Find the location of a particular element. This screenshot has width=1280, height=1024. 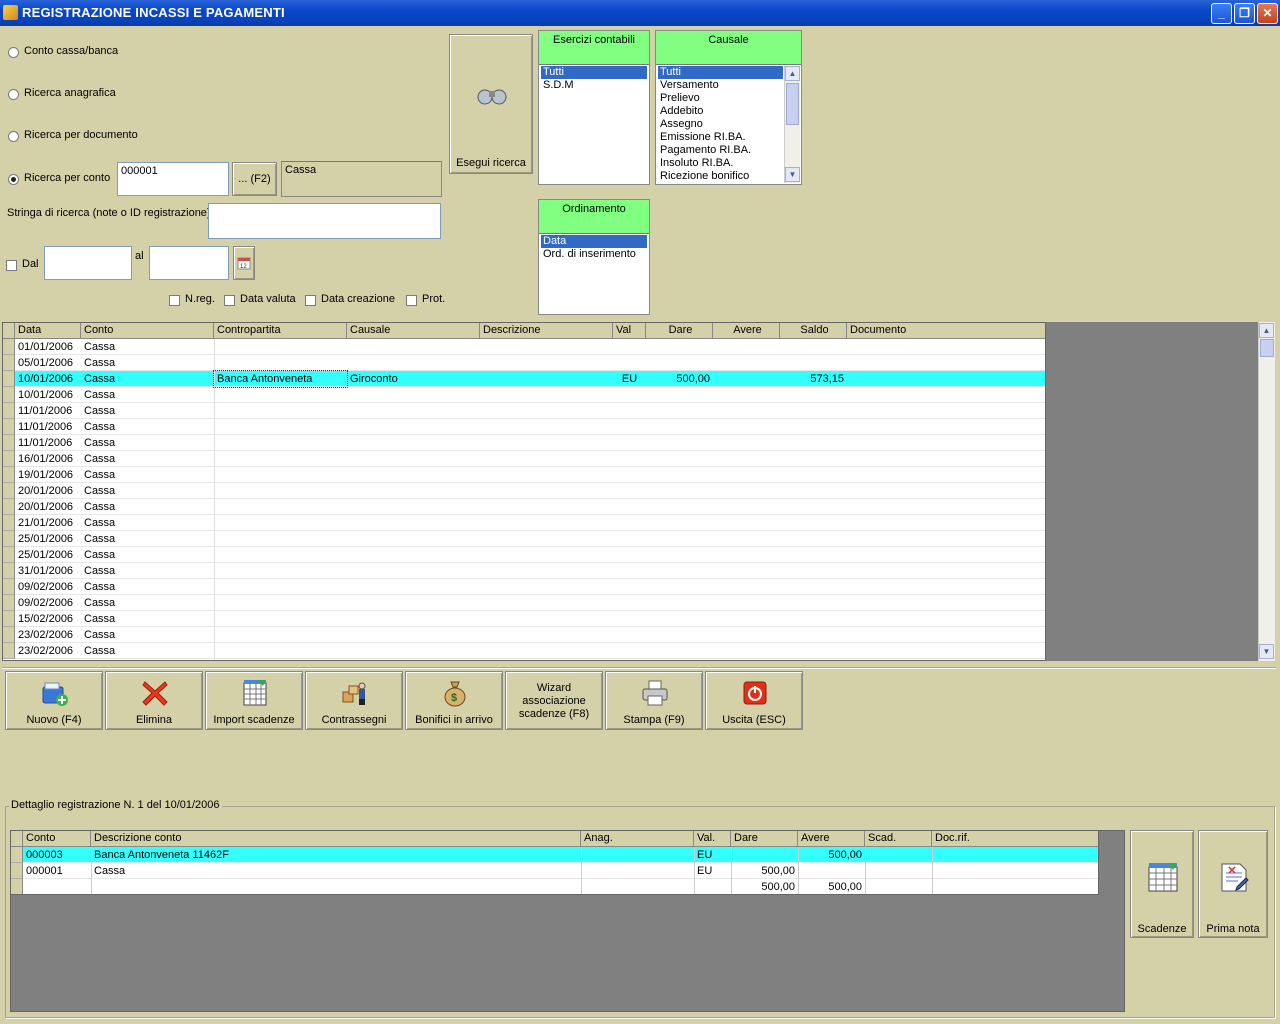

data-valuta-checkbox is located at coordinates (229, 300).